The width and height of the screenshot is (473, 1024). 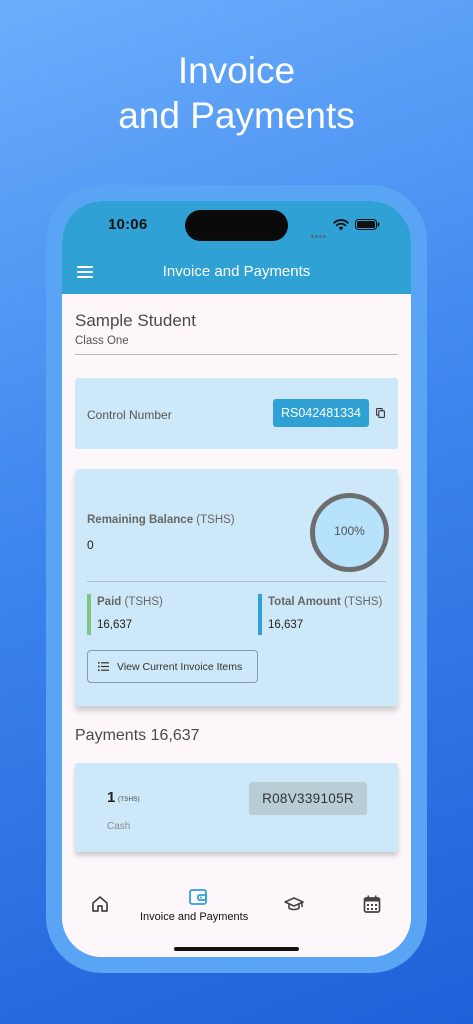 What do you see at coordinates (119, 826) in the screenshot?
I see `payment-method: Cash` at bounding box center [119, 826].